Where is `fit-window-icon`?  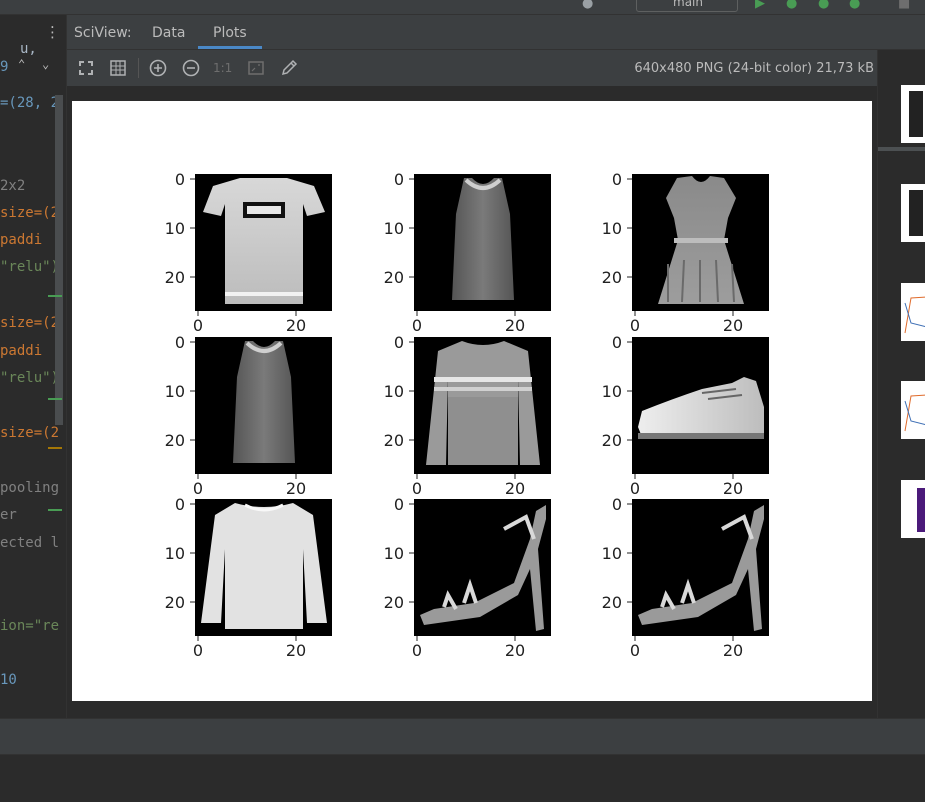 fit-window-icon is located at coordinates (256, 68).